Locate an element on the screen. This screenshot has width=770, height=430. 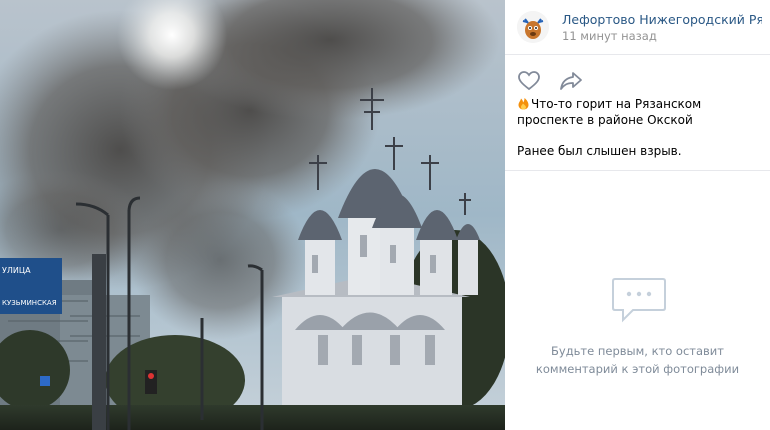
post-text-paragraph-2: Ранее был слышен взрыв. is located at coordinates (599, 151).